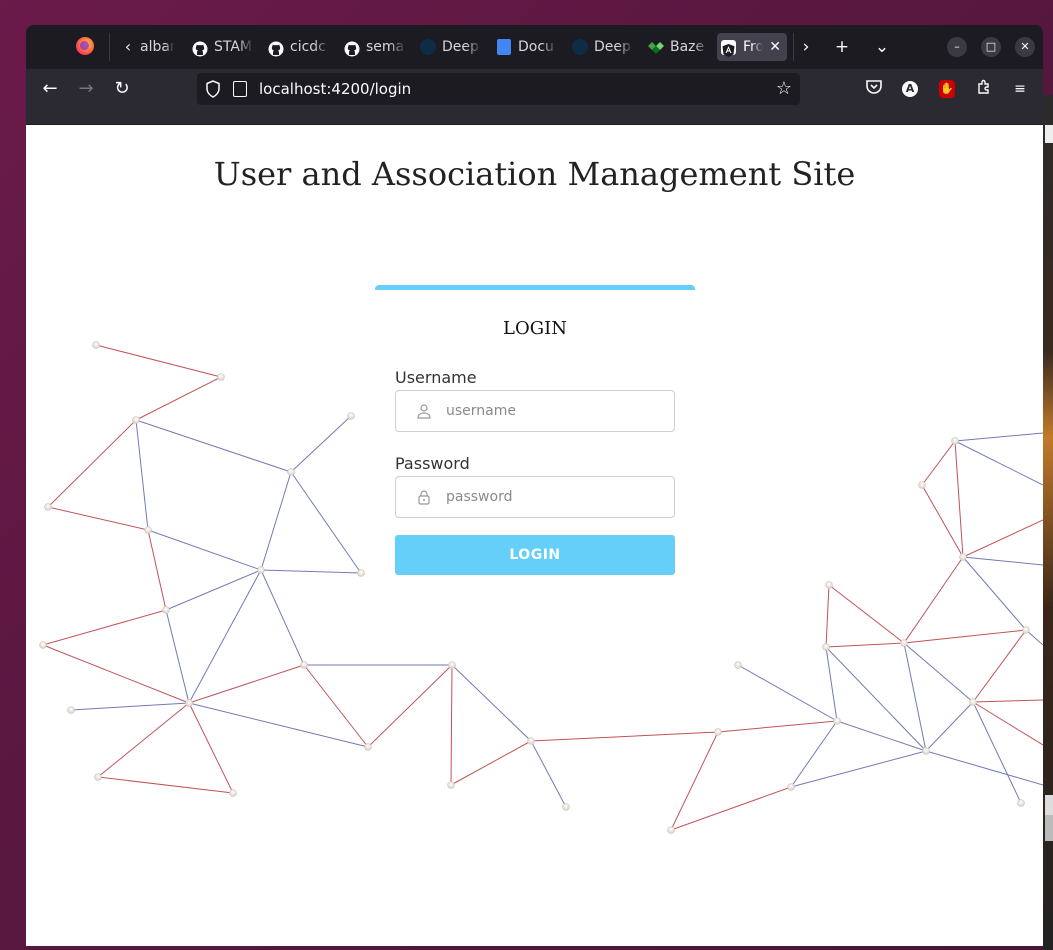  I want to click on tracking-protection-shield-icon, so click(213, 89).